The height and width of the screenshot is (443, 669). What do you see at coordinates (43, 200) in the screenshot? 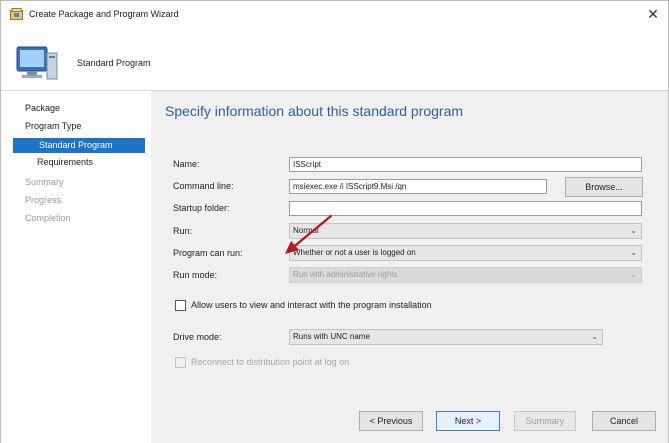
I see `sidebar-item-progress: Progress` at bounding box center [43, 200].